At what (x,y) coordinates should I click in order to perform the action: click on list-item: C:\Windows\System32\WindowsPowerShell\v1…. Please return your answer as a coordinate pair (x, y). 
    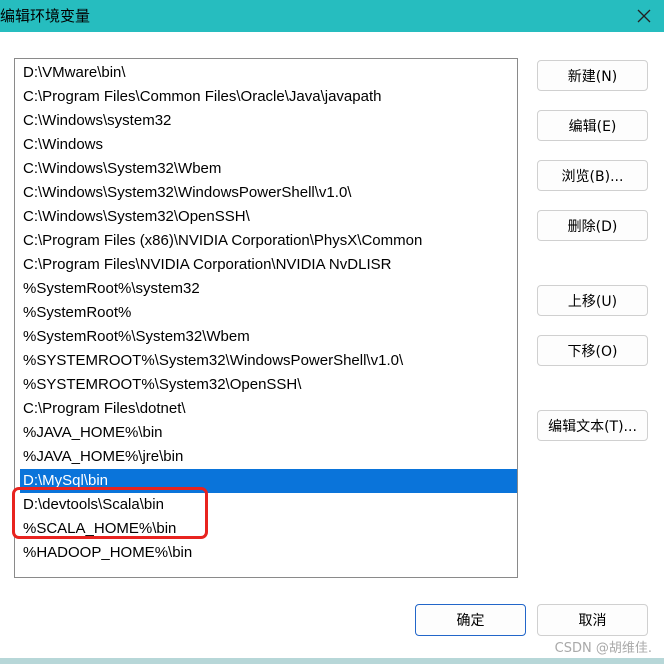
    Looking at the image, I should click on (268, 193).